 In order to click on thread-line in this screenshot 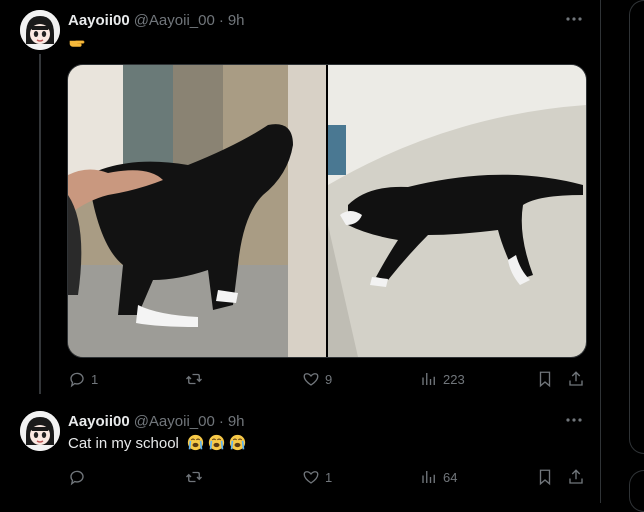, I will do `click(40, 224)`.